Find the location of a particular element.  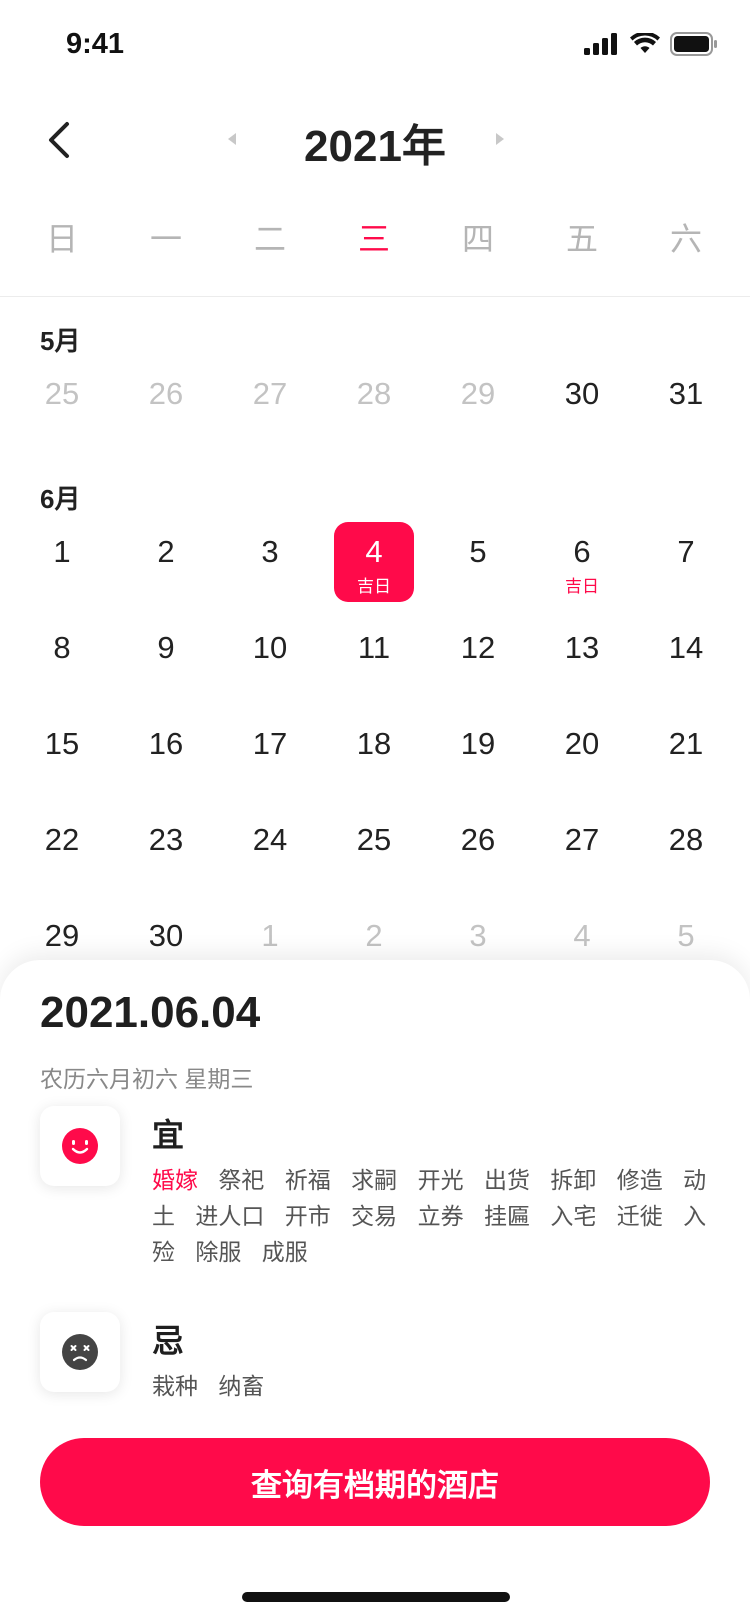

ji-section: 忌 栽种 纳畜 is located at coordinates (375, 1360).